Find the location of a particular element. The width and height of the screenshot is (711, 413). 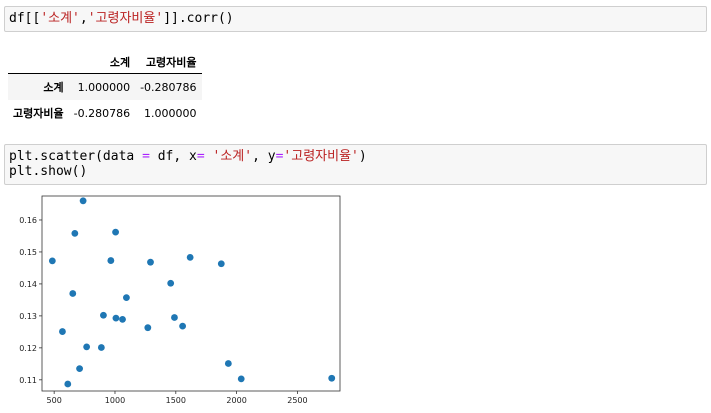

table-header-row: 소계 고령자비율 is located at coordinates (105, 62).